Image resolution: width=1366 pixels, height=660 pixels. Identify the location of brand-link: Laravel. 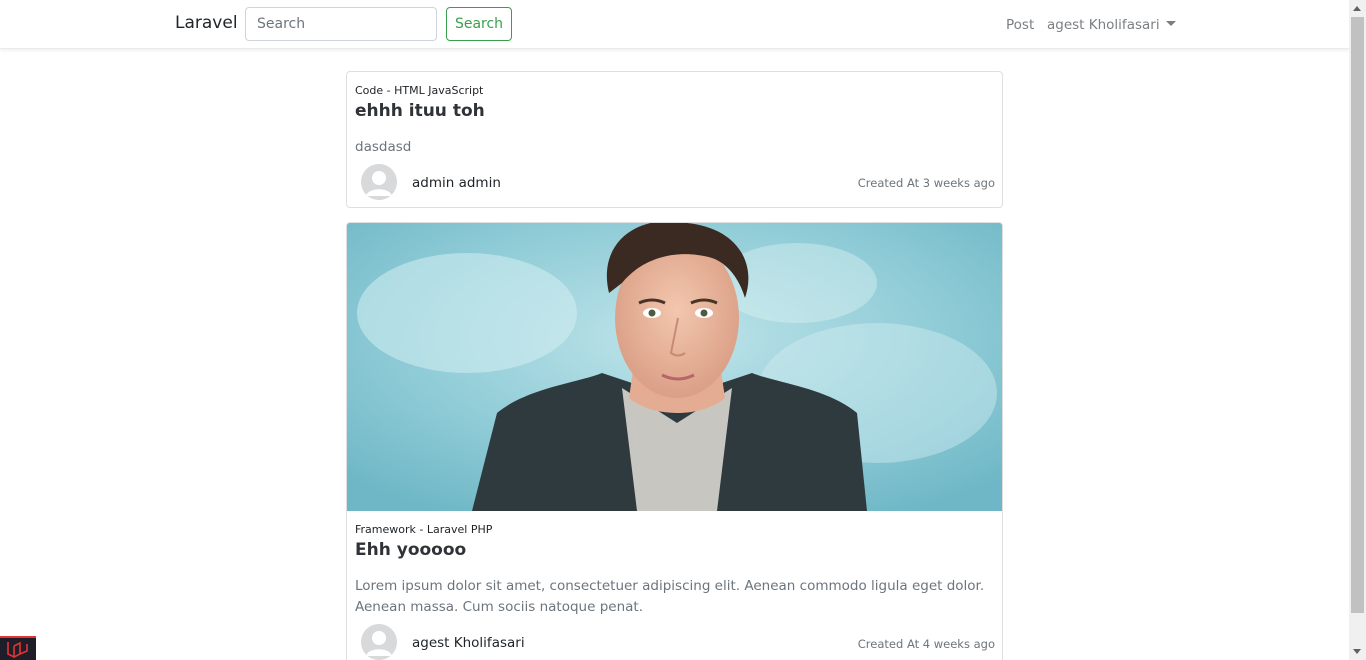
(206, 23).